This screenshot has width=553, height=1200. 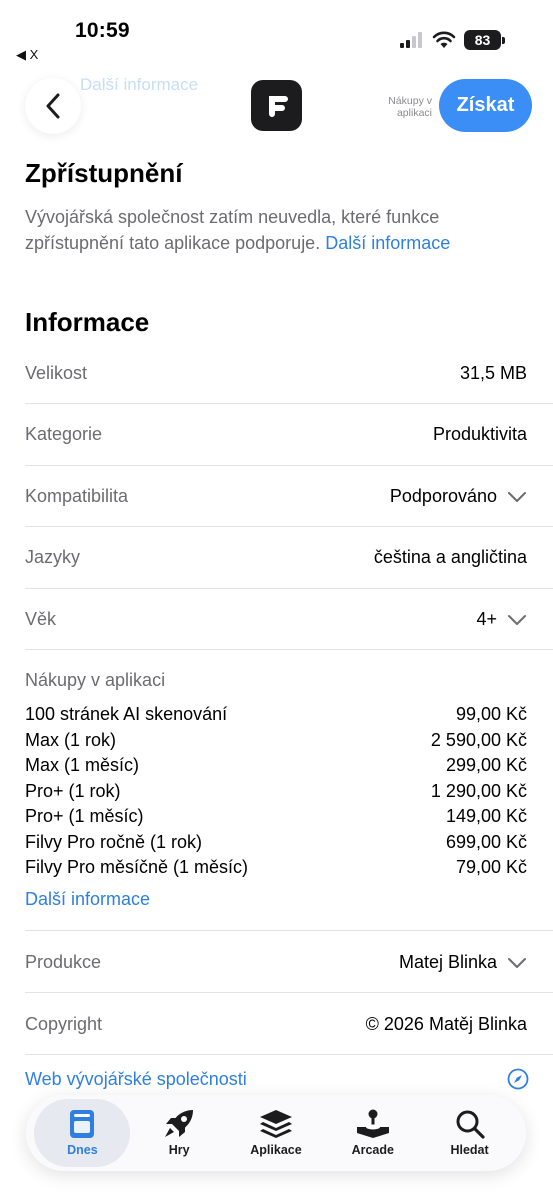 What do you see at coordinates (387, 243) in the screenshot?
I see `accessibility-more-link: Další informace` at bounding box center [387, 243].